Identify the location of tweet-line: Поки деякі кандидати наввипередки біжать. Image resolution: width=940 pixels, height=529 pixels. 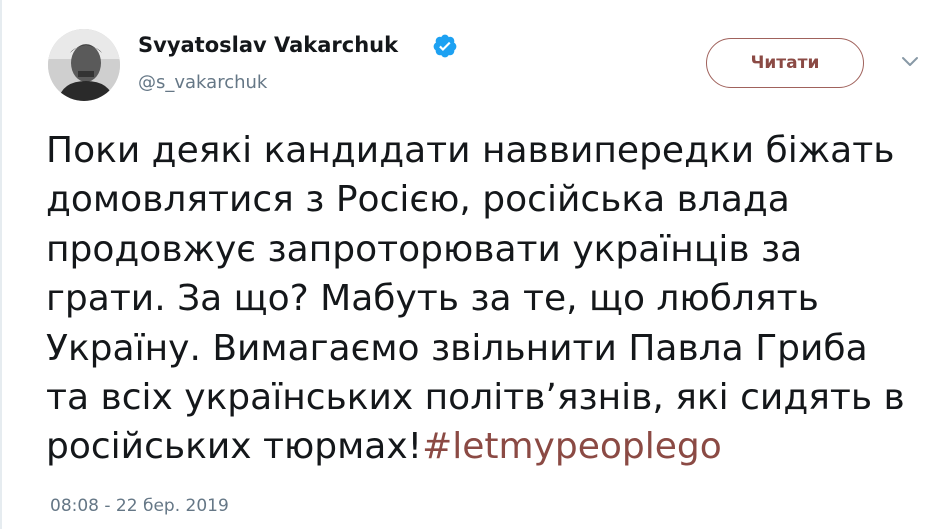
(470, 150).